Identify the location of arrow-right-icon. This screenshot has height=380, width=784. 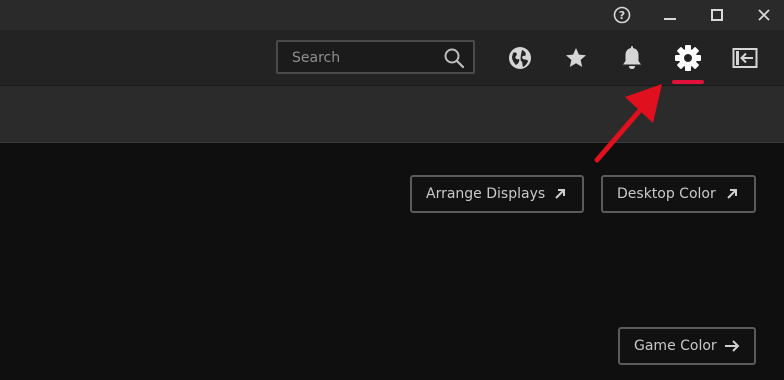
(732, 346).